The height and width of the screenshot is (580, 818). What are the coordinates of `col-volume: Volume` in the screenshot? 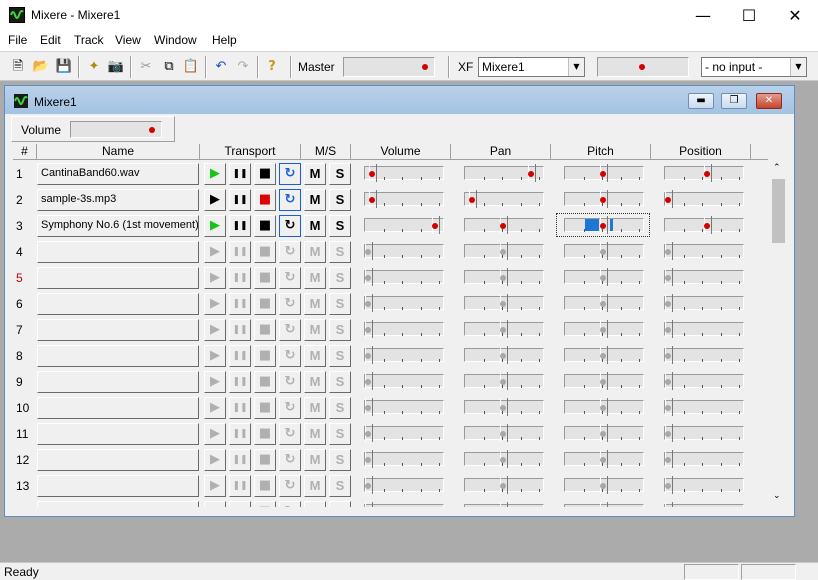 It's located at (401, 152).